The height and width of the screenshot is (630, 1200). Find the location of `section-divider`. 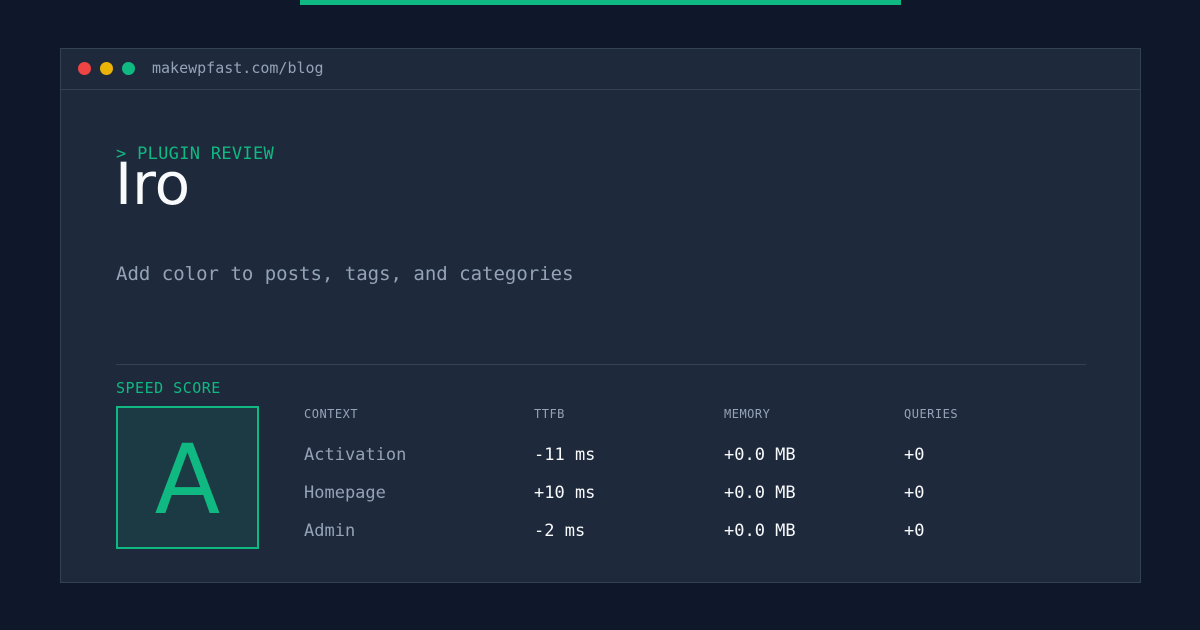

section-divider is located at coordinates (601, 364).